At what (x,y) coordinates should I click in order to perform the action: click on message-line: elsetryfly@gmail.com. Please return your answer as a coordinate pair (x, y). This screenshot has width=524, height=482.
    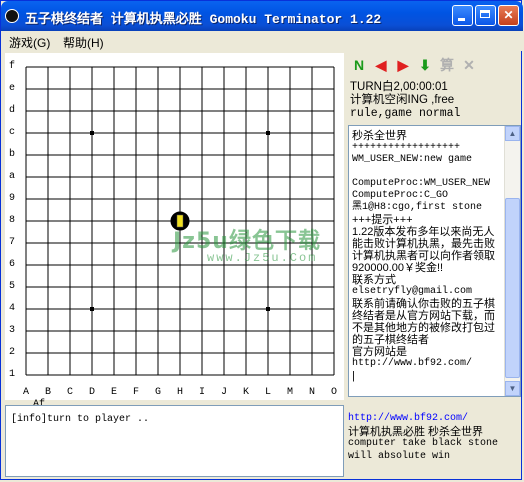
    Looking at the image, I should click on (412, 291).